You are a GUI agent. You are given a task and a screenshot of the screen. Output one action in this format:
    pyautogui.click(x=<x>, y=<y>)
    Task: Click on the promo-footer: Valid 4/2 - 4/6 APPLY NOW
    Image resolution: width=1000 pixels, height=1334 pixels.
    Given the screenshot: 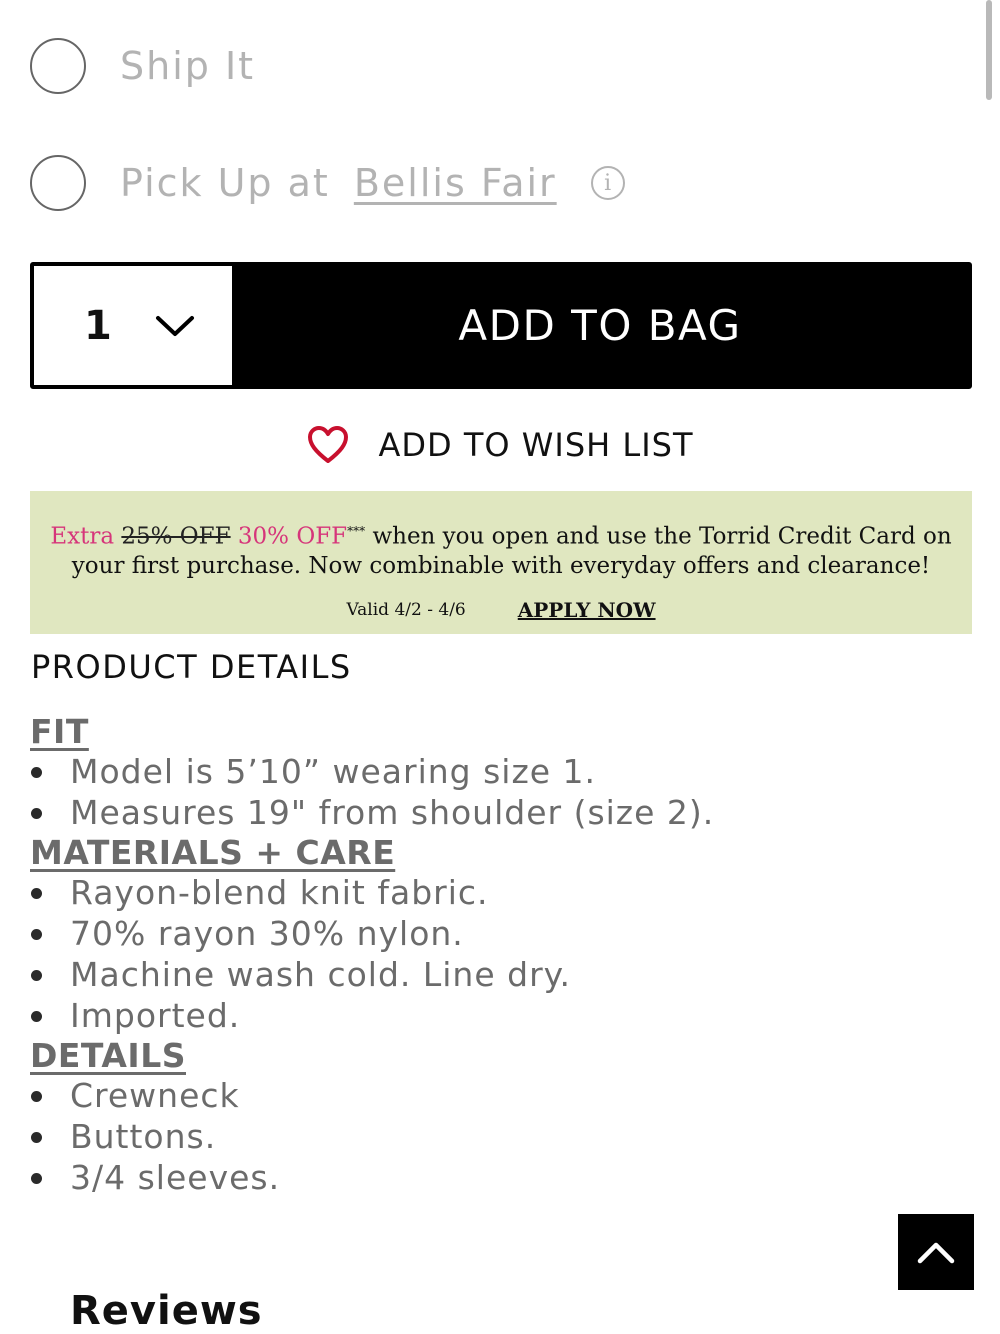 What is the action you would take?
    pyautogui.click(x=501, y=610)
    